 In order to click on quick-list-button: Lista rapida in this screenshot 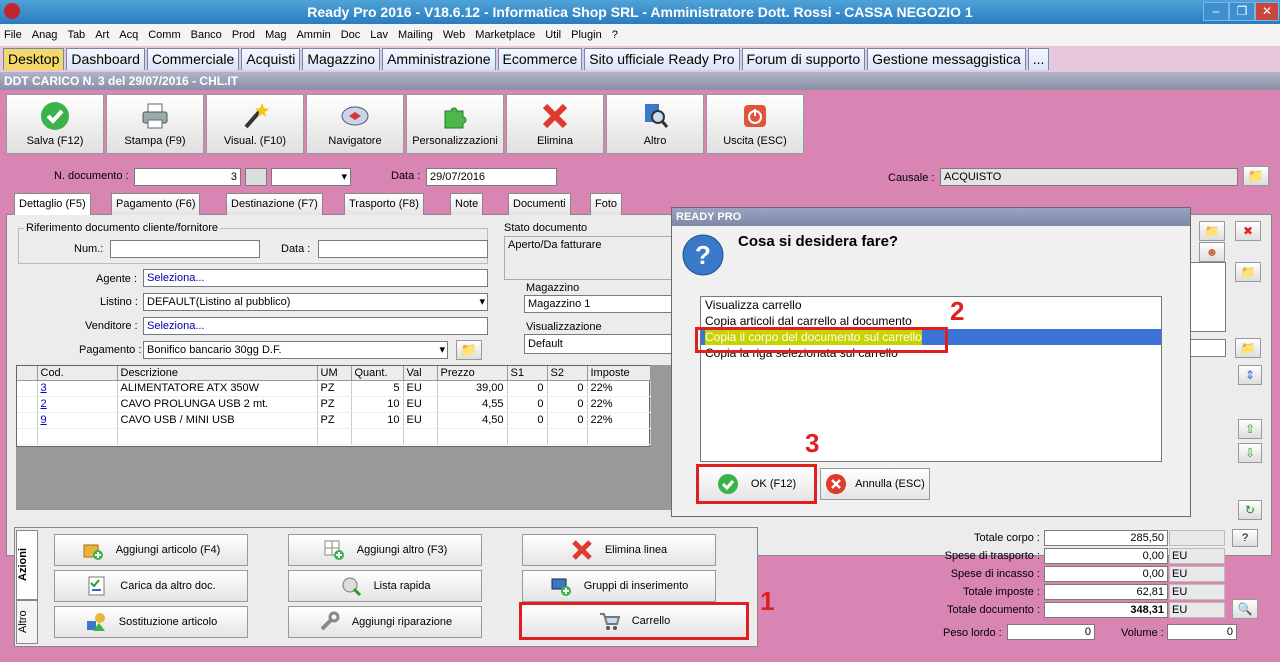, I will do `click(385, 586)`.